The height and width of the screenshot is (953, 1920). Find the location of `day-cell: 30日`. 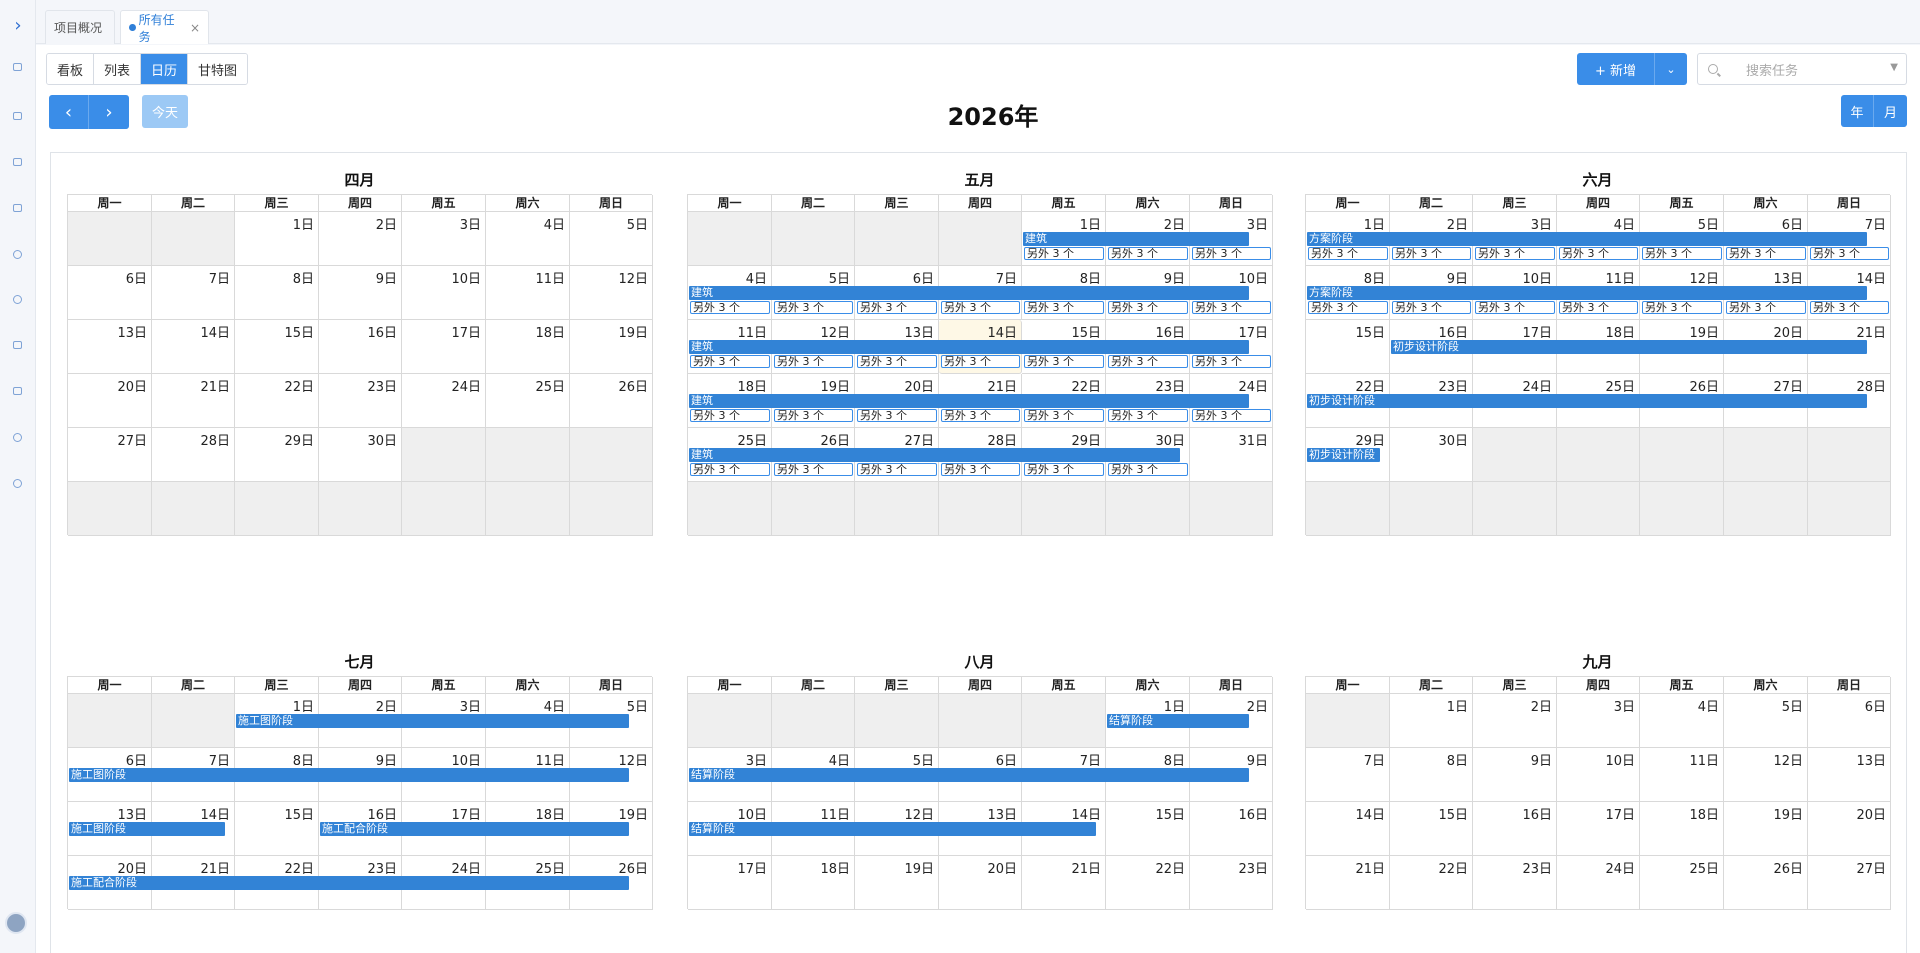

day-cell: 30日 is located at coordinates (1431, 455).